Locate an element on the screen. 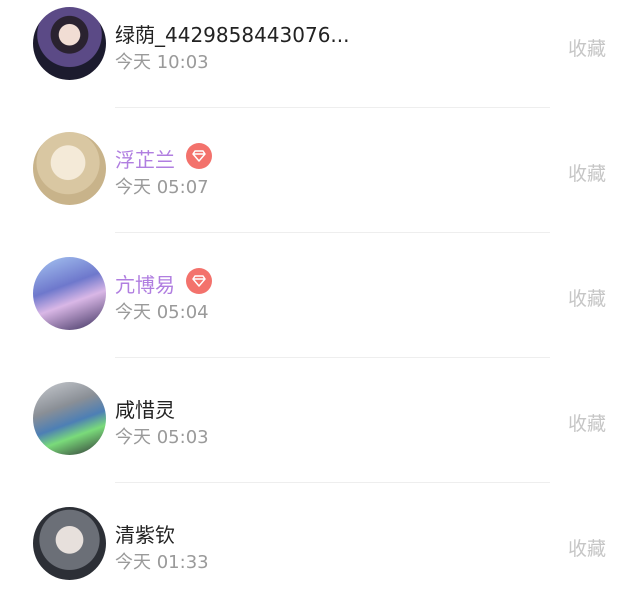 The height and width of the screenshot is (608, 640). timestamp: 今天 05:07 is located at coordinates (162, 187).